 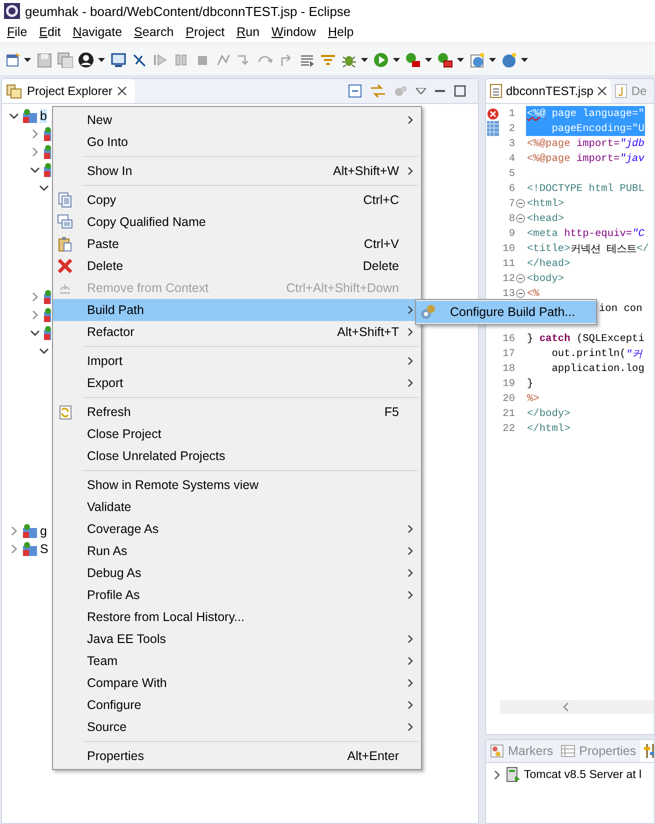 I want to click on menu-item: Copy Qualified Name, so click(x=237, y=222).